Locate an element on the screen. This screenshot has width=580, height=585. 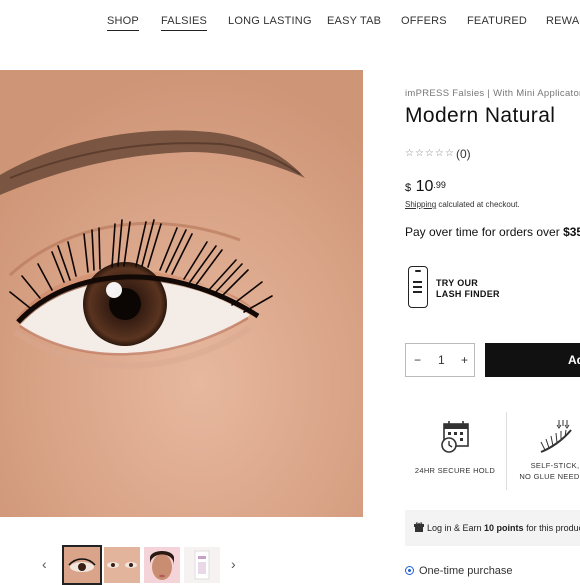
nav-long-lasting: LONG LASTING is located at coordinates (270, 21).